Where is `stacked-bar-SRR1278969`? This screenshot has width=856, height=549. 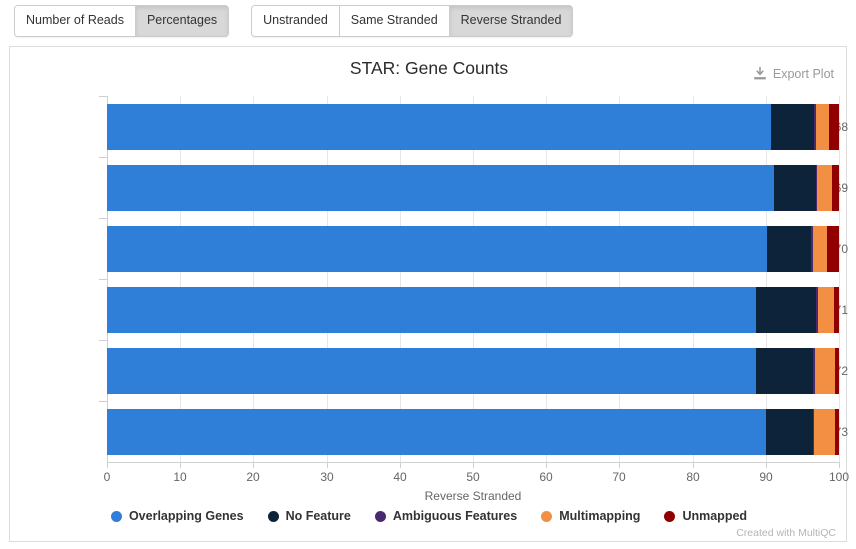 stacked-bar-SRR1278969 is located at coordinates (473, 188).